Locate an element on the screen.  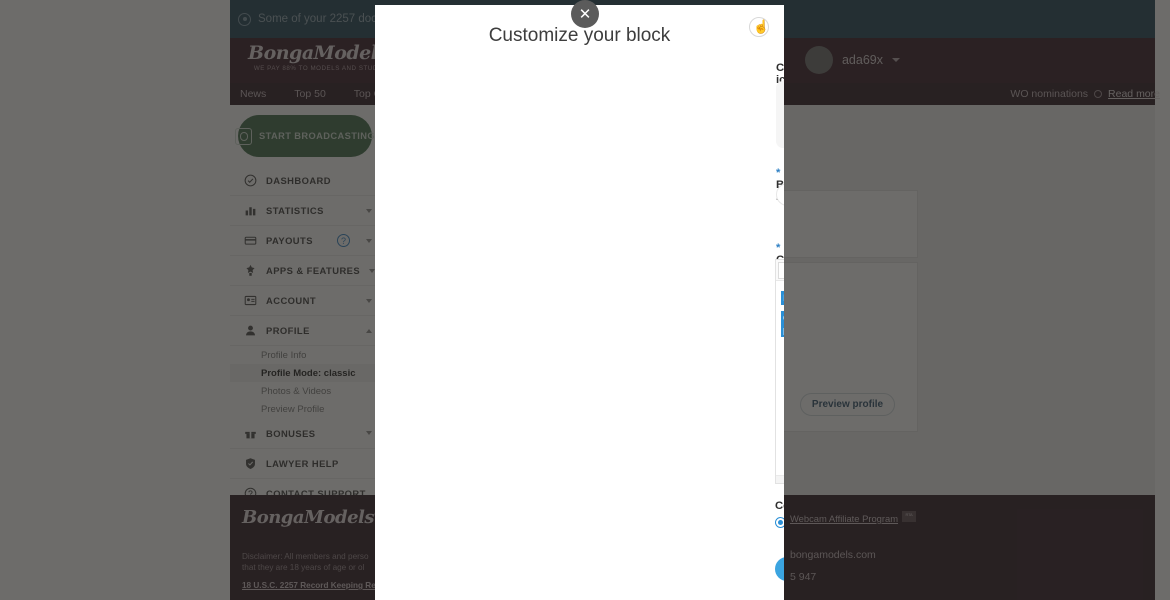
radio-left-column: Left column is located at coordinates (779, 522).